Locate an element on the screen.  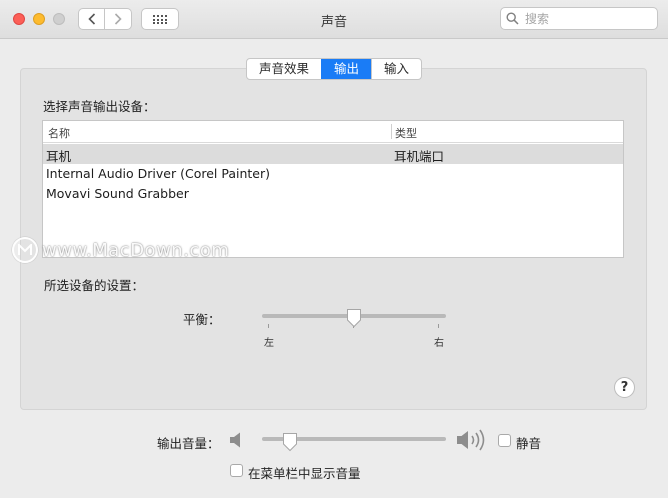
column-header-type: 类型 is located at coordinates (406, 133).